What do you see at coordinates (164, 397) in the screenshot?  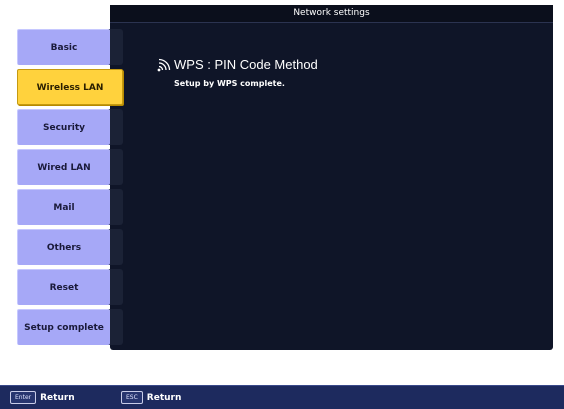 I see `esc-return-label: Return` at bounding box center [164, 397].